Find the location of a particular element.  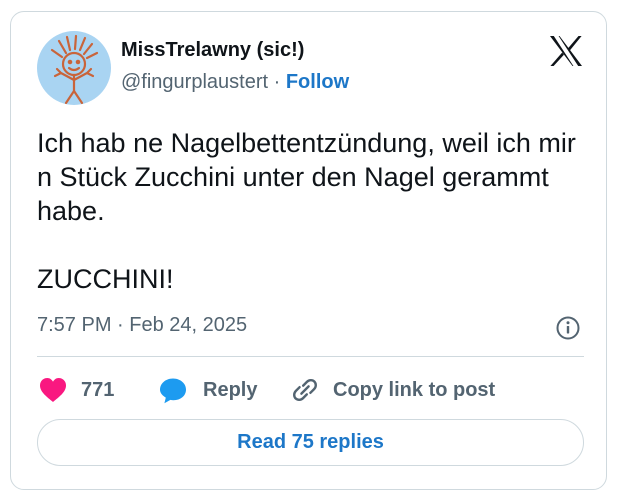

x-logo-icon is located at coordinates (566, 51).